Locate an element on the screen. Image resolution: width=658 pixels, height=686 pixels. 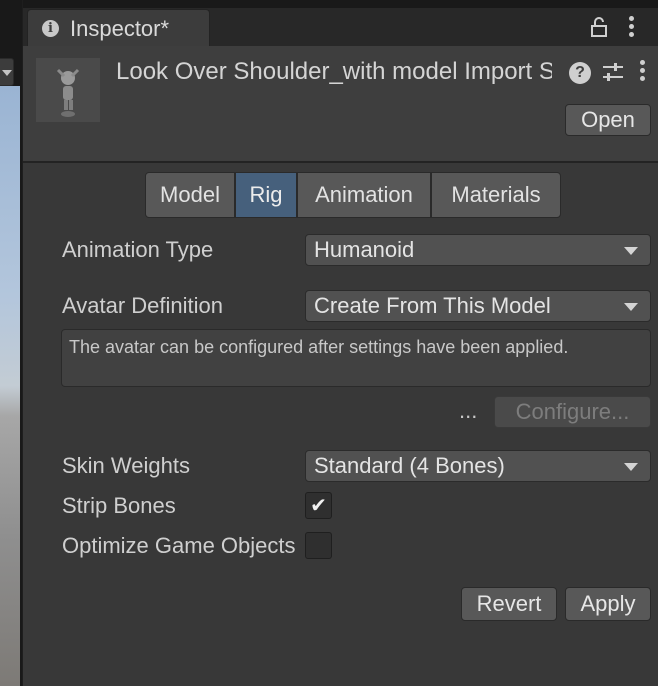
tab-animation: Animation is located at coordinates (364, 195).